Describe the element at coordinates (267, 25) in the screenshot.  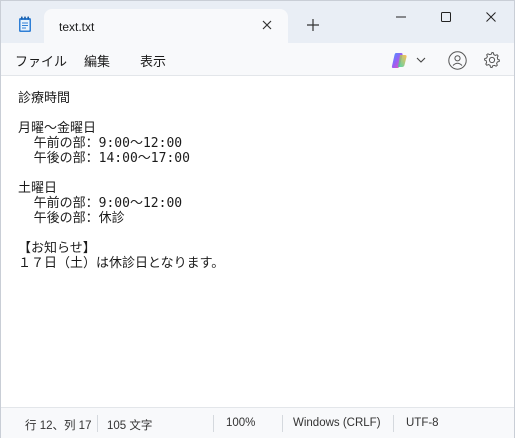
I see `close-tab-icon` at that location.